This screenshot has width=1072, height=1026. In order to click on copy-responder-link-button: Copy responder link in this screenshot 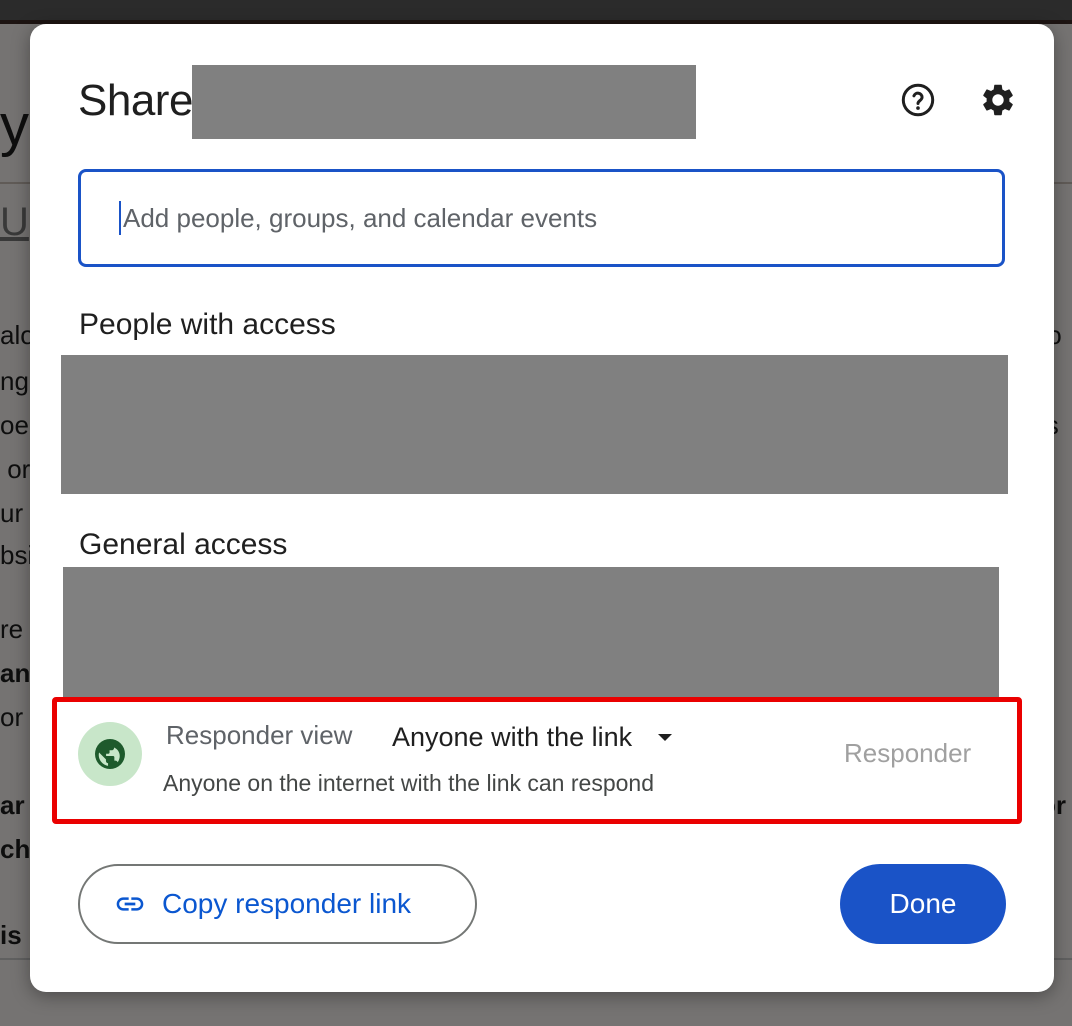, I will do `click(277, 904)`.